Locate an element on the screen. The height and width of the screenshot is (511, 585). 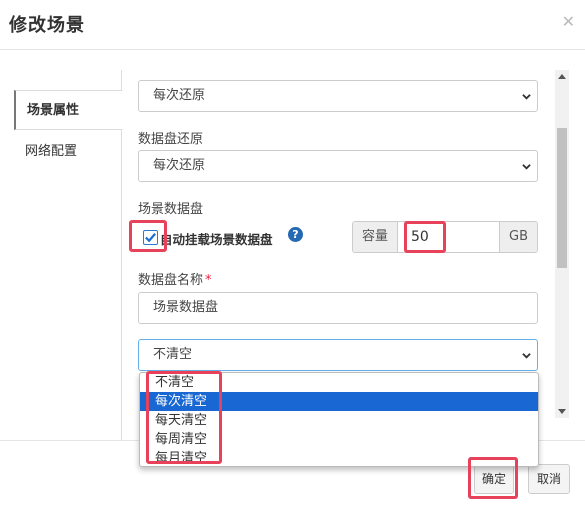
required-mark: * is located at coordinates (208, 280).